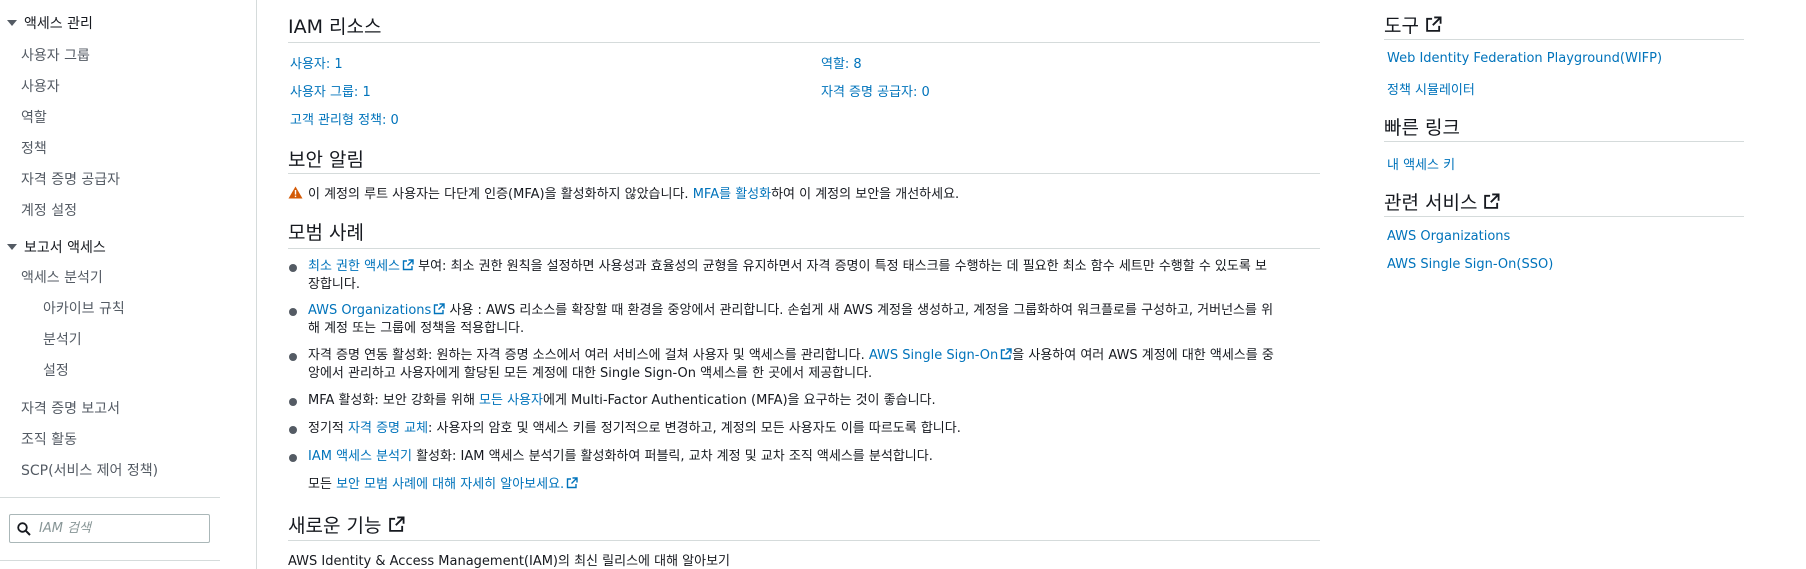 Image resolution: width=1806 pixels, height=569 pixels. What do you see at coordinates (388, 428) in the screenshot?
I see `rotate-credentials-link: 자격 증명 교체` at bounding box center [388, 428].